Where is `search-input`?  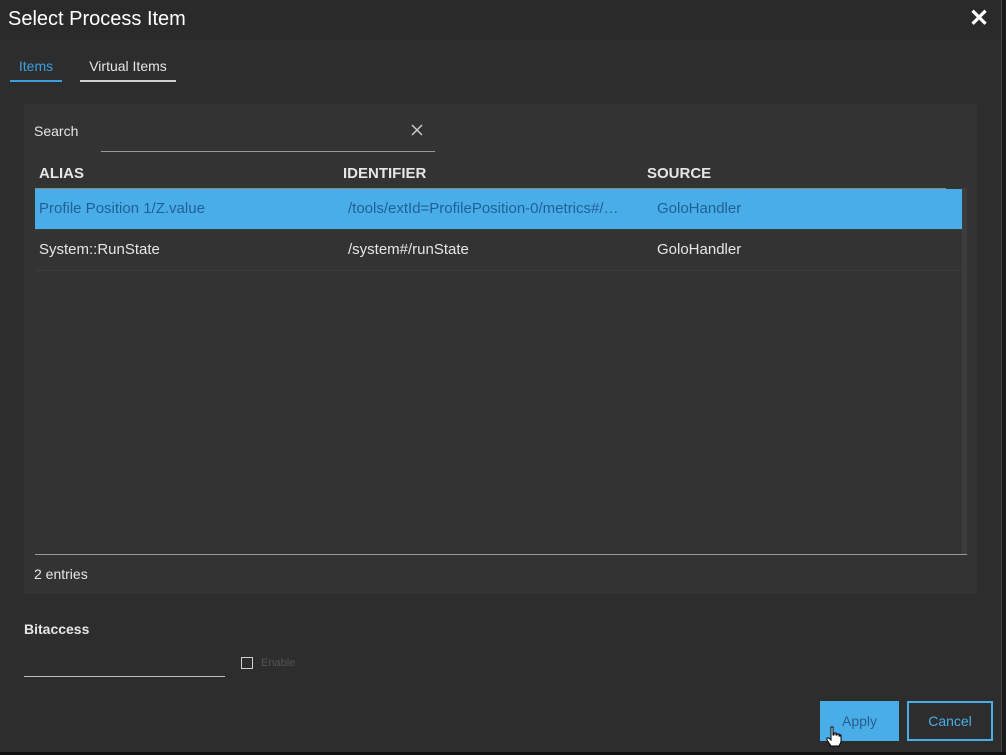
search-input is located at coordinates (248, 133).